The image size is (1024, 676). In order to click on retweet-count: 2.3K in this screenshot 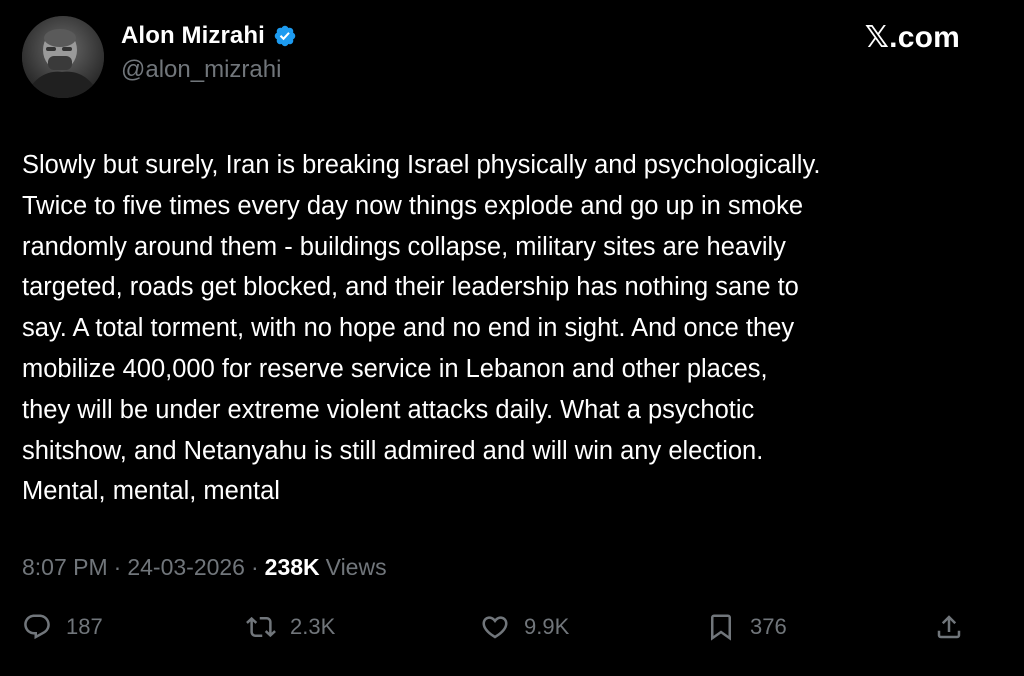, I will do `click(313, 626)`.